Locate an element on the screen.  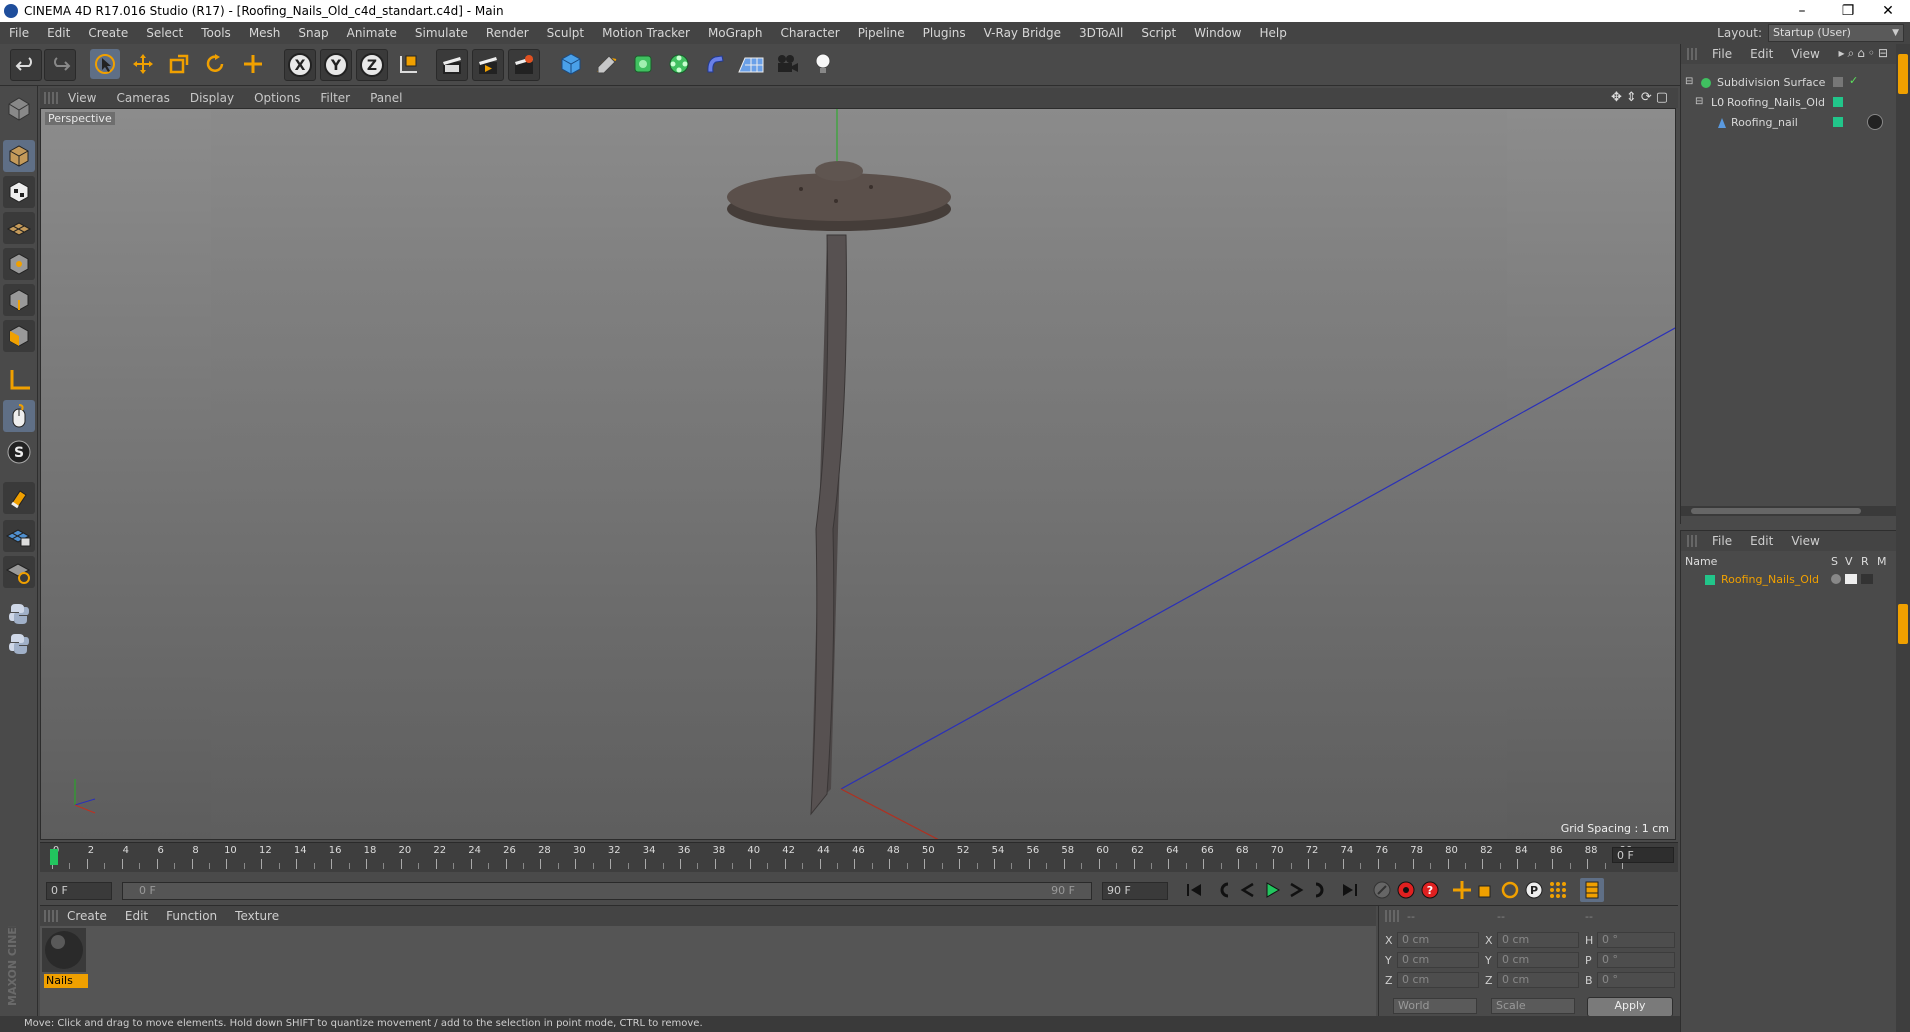
end-frame-field: 90 F is located at coordinates (1135, 891).